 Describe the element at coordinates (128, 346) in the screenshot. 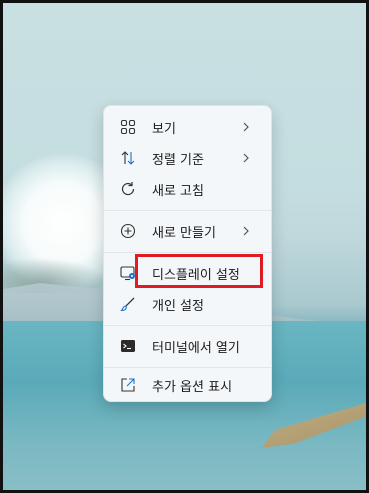

I see `terminal-icon` at that location.